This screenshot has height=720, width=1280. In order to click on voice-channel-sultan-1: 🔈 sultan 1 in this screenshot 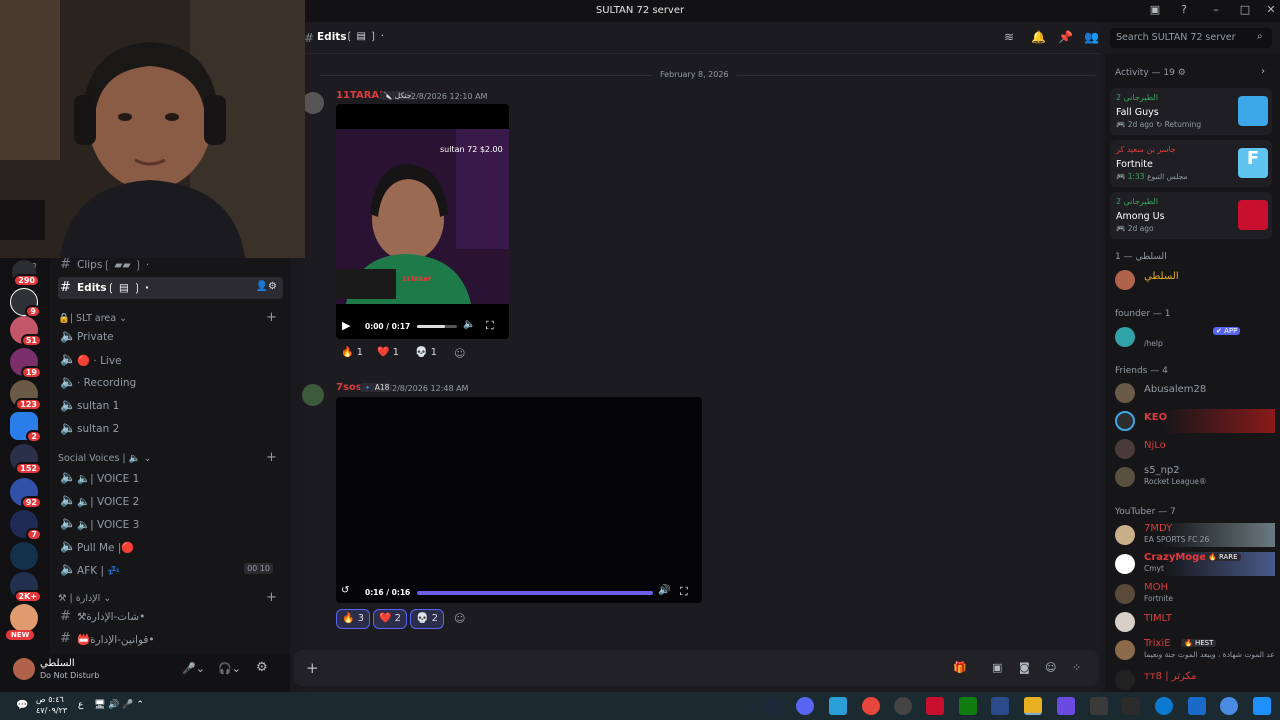, I will do `click(170, 406)`.